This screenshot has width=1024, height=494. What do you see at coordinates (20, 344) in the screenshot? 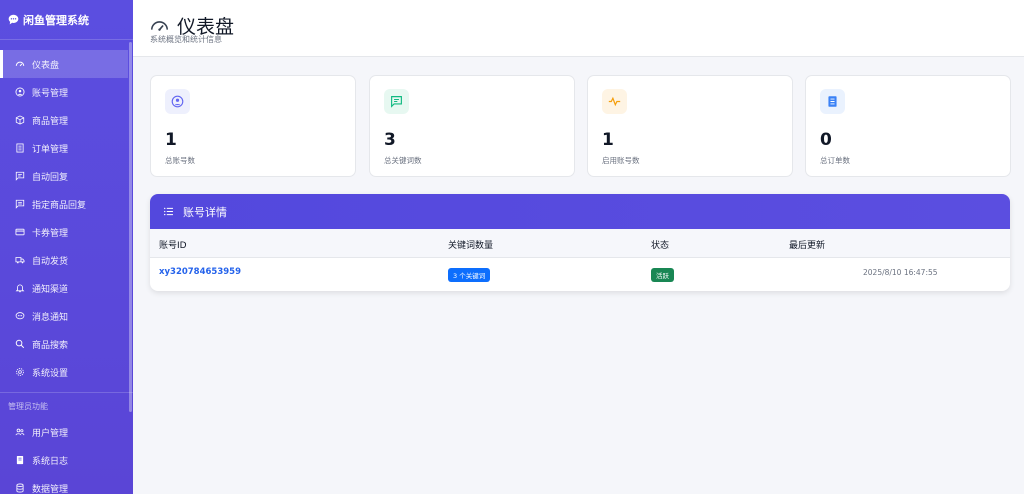
I see `search-icon` at bounding box center [20, 344].